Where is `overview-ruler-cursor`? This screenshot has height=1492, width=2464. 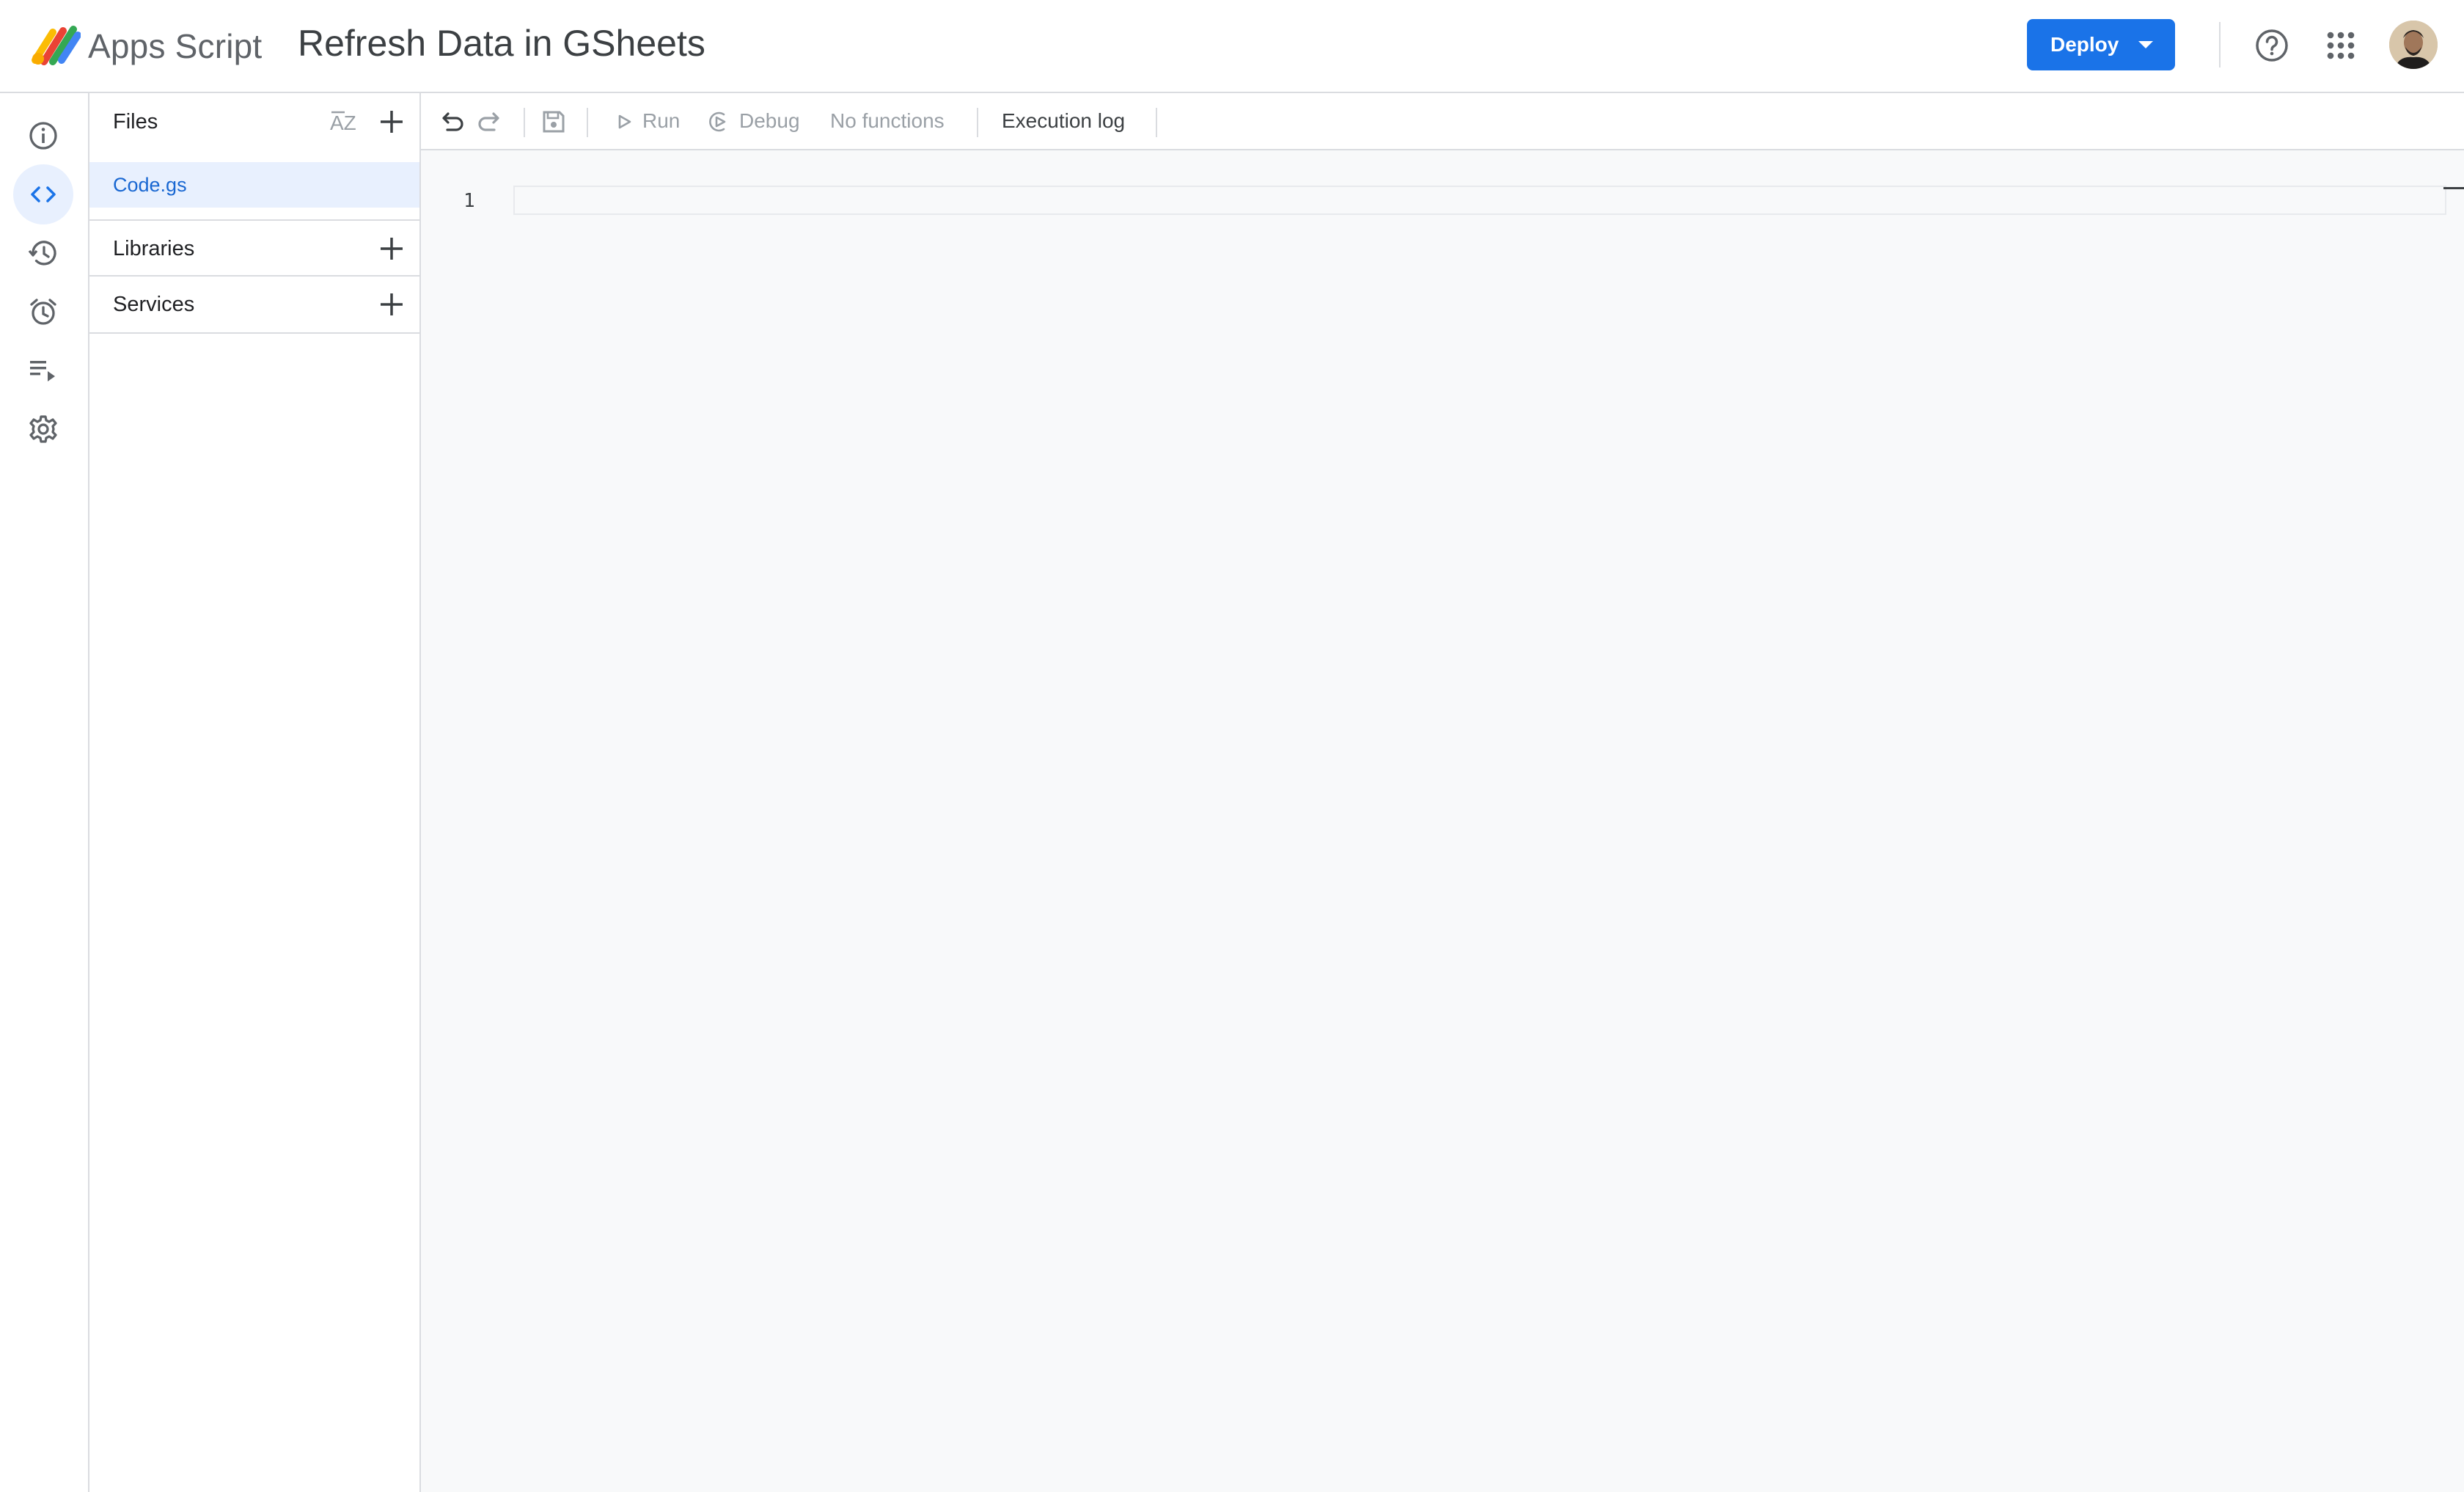 overview-ruler-cursor is located at coordinates (2453, 188).